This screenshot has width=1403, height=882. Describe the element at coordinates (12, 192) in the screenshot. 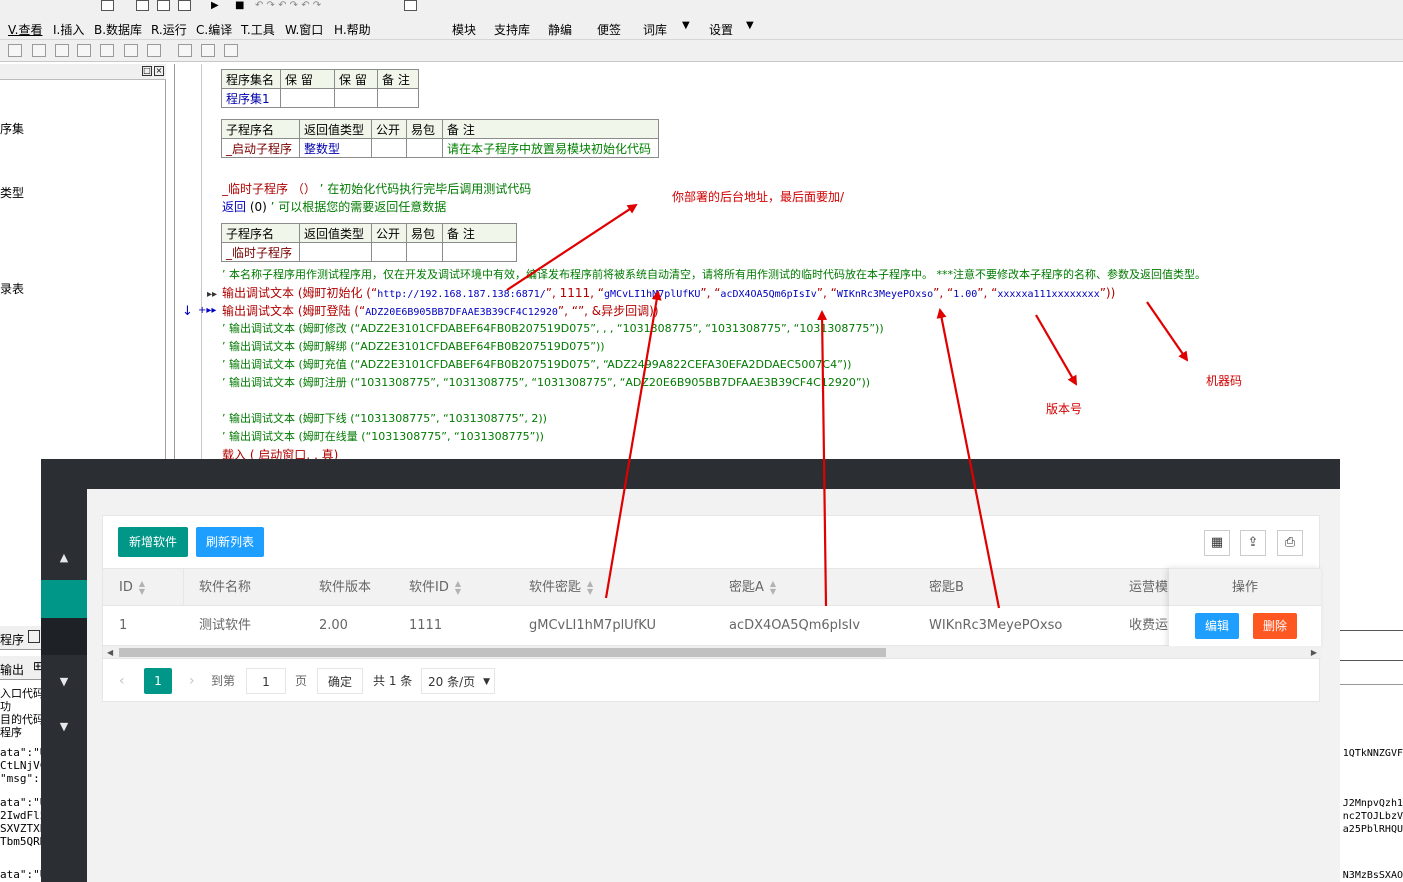

I see `tree-item-types: 类型` at that location.